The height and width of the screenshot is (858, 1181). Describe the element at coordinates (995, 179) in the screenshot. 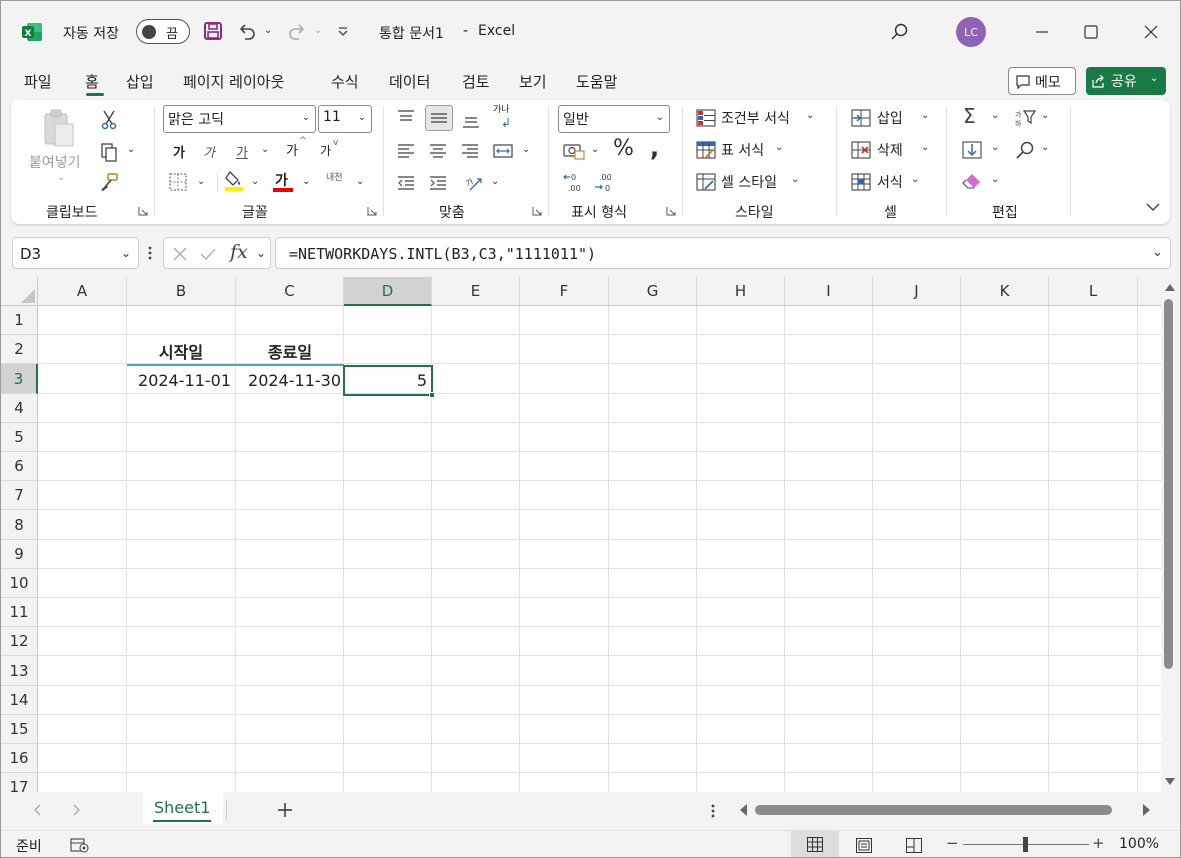

I see `clear-dropdown-icon: ⌄` at that location.